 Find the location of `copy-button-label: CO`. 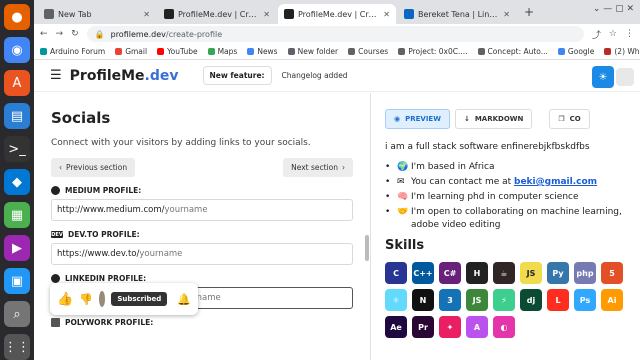

copy-button-label: CO is located at coordinates (575, 119).